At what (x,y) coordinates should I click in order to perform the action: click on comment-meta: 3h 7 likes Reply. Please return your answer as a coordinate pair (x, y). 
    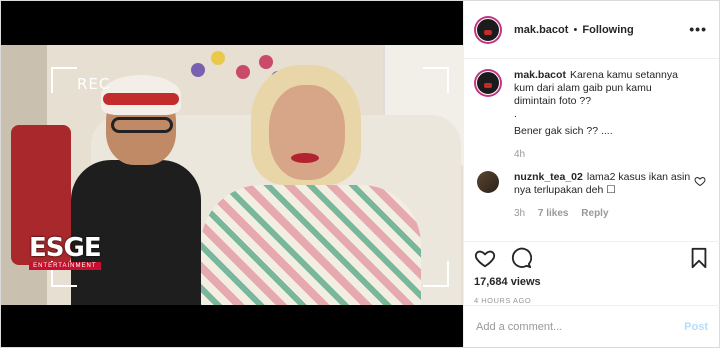
    Looking at the image, I should click on (606, 213).